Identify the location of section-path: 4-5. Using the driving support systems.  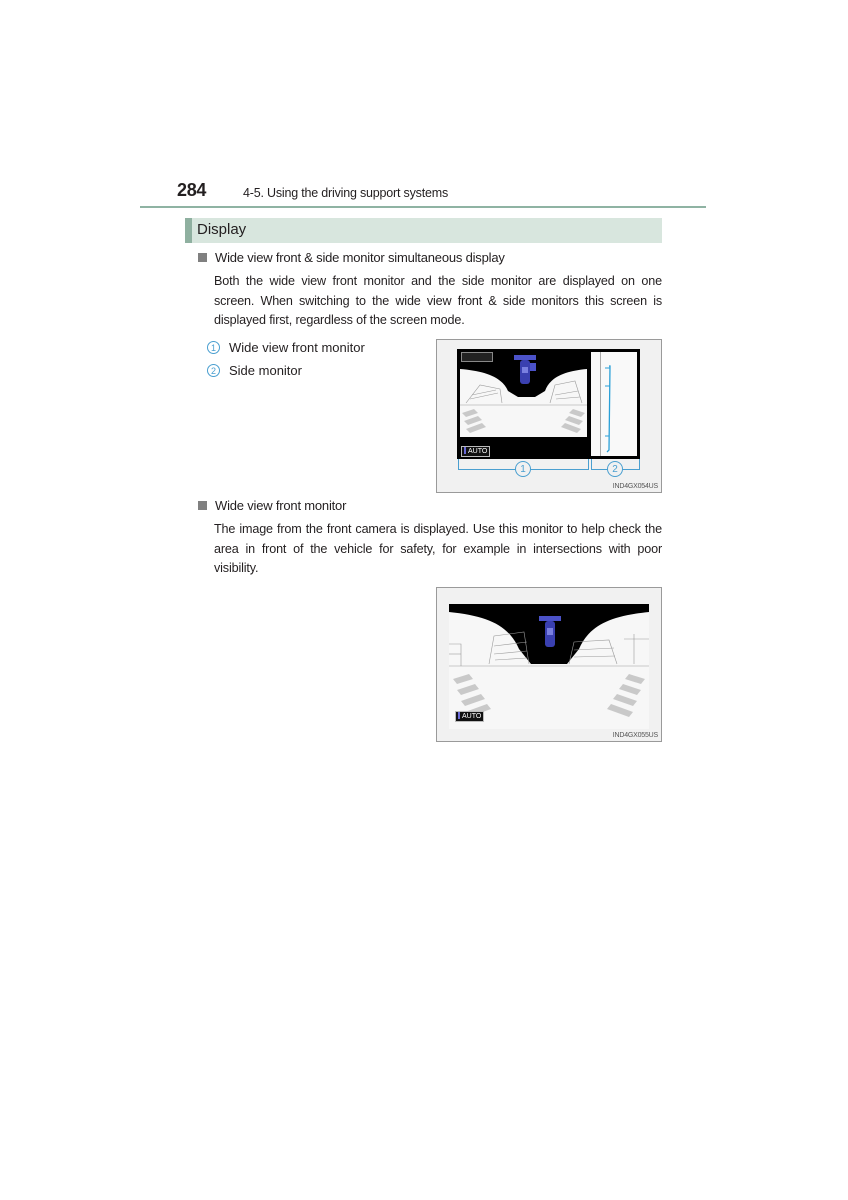
(345, 193).